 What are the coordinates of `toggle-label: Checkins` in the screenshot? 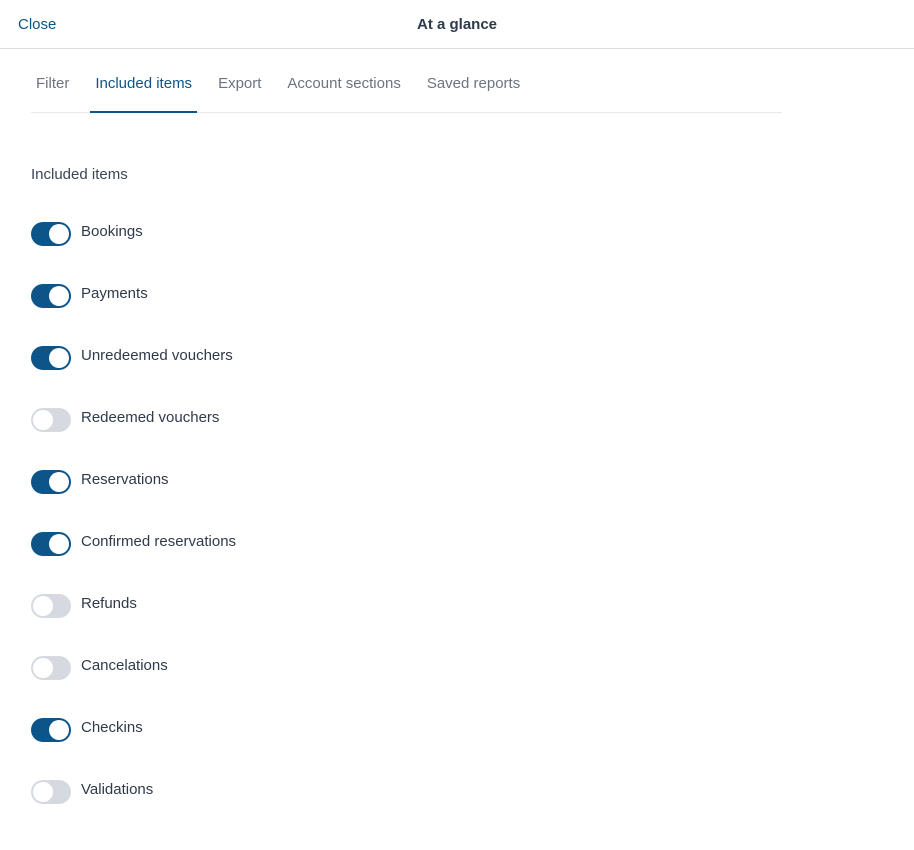 It's located at (112, 727).